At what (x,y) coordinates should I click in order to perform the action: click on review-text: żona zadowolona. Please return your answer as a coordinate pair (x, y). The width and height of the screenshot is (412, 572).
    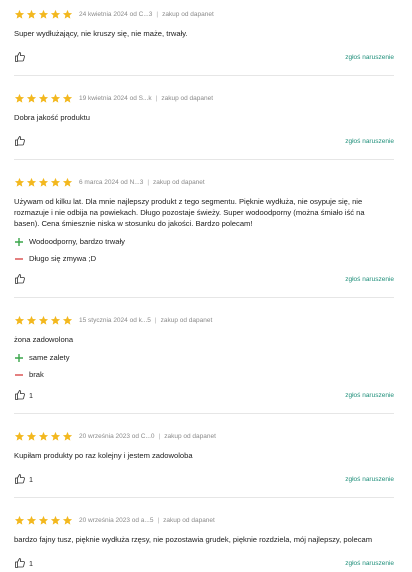
    Looking at the image, I should click on (44, 339).